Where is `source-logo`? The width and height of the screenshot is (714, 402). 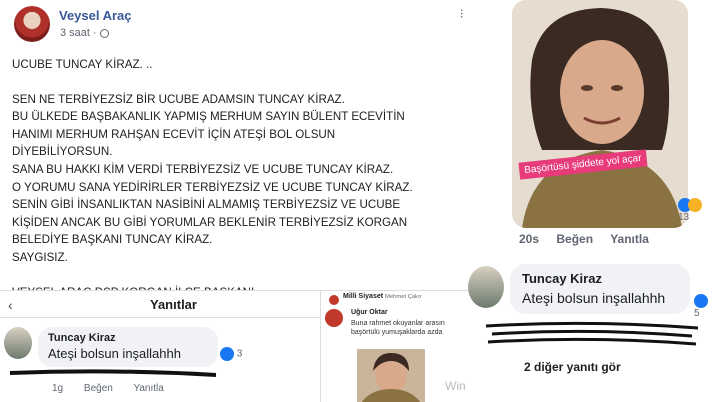 source-logo is located at coordinates (334, 300).